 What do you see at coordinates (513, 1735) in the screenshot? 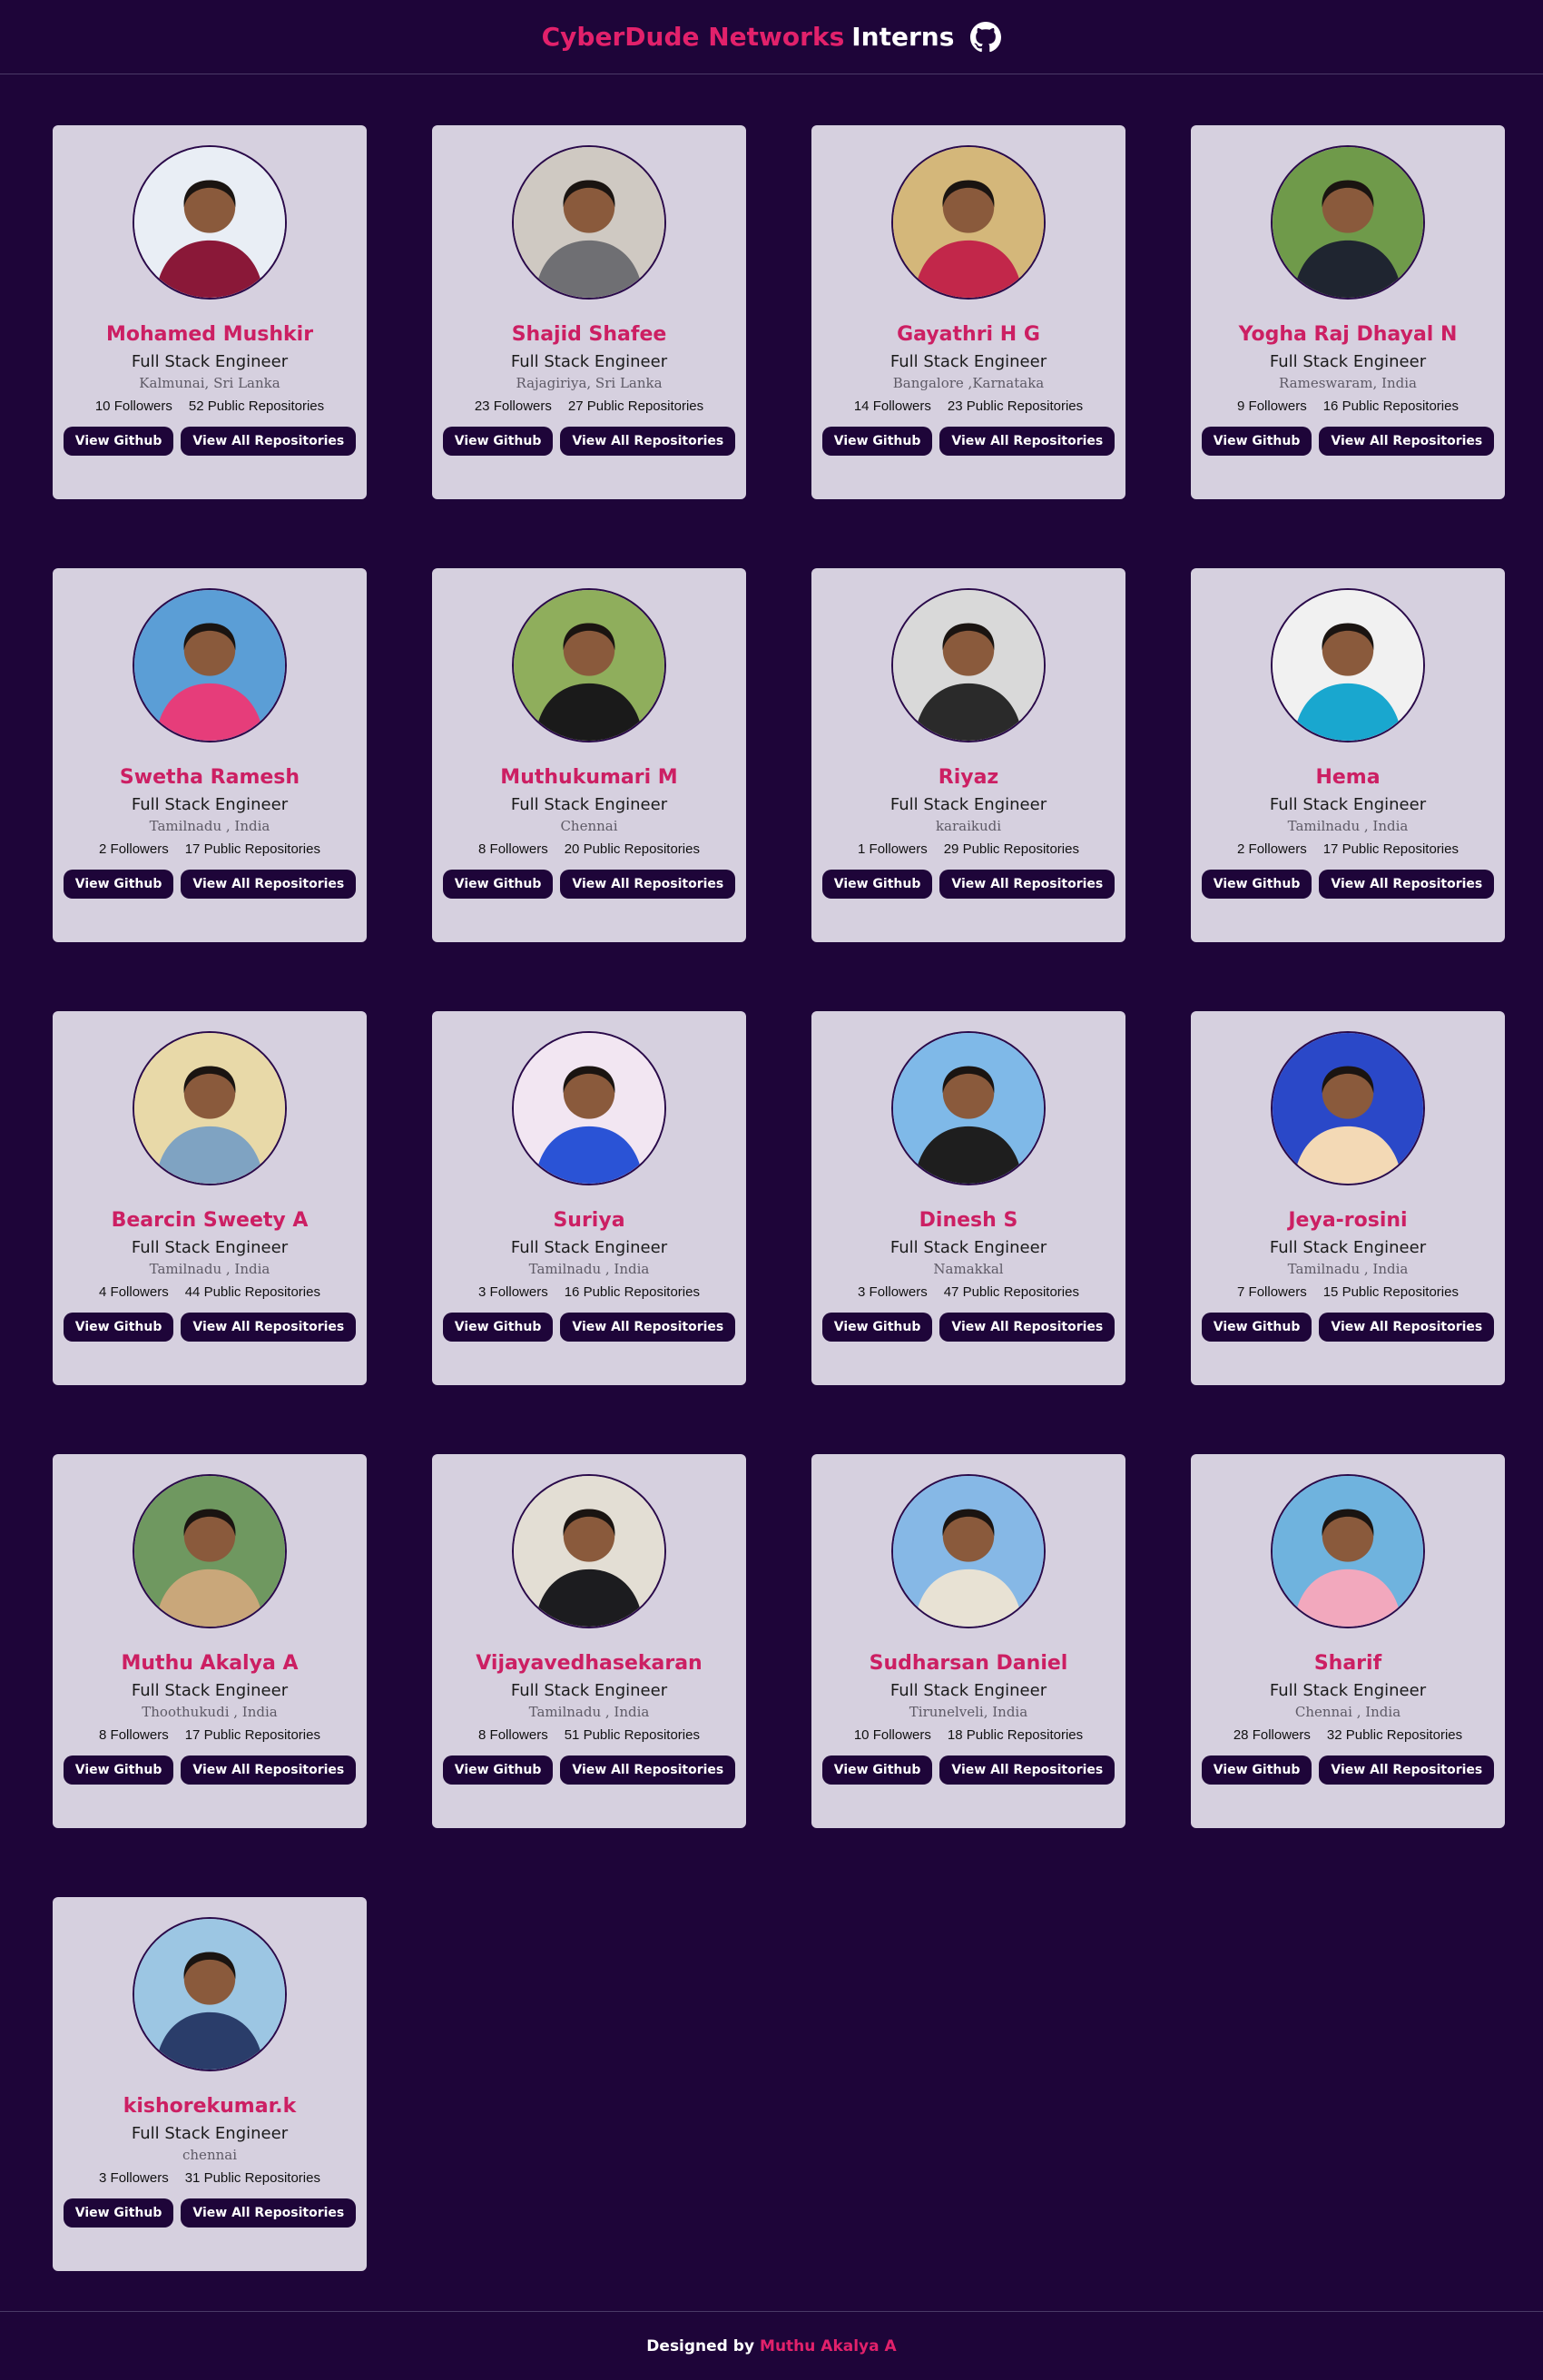
I see `followers-count: 8 Followers` at bounding box center [513, 1735].